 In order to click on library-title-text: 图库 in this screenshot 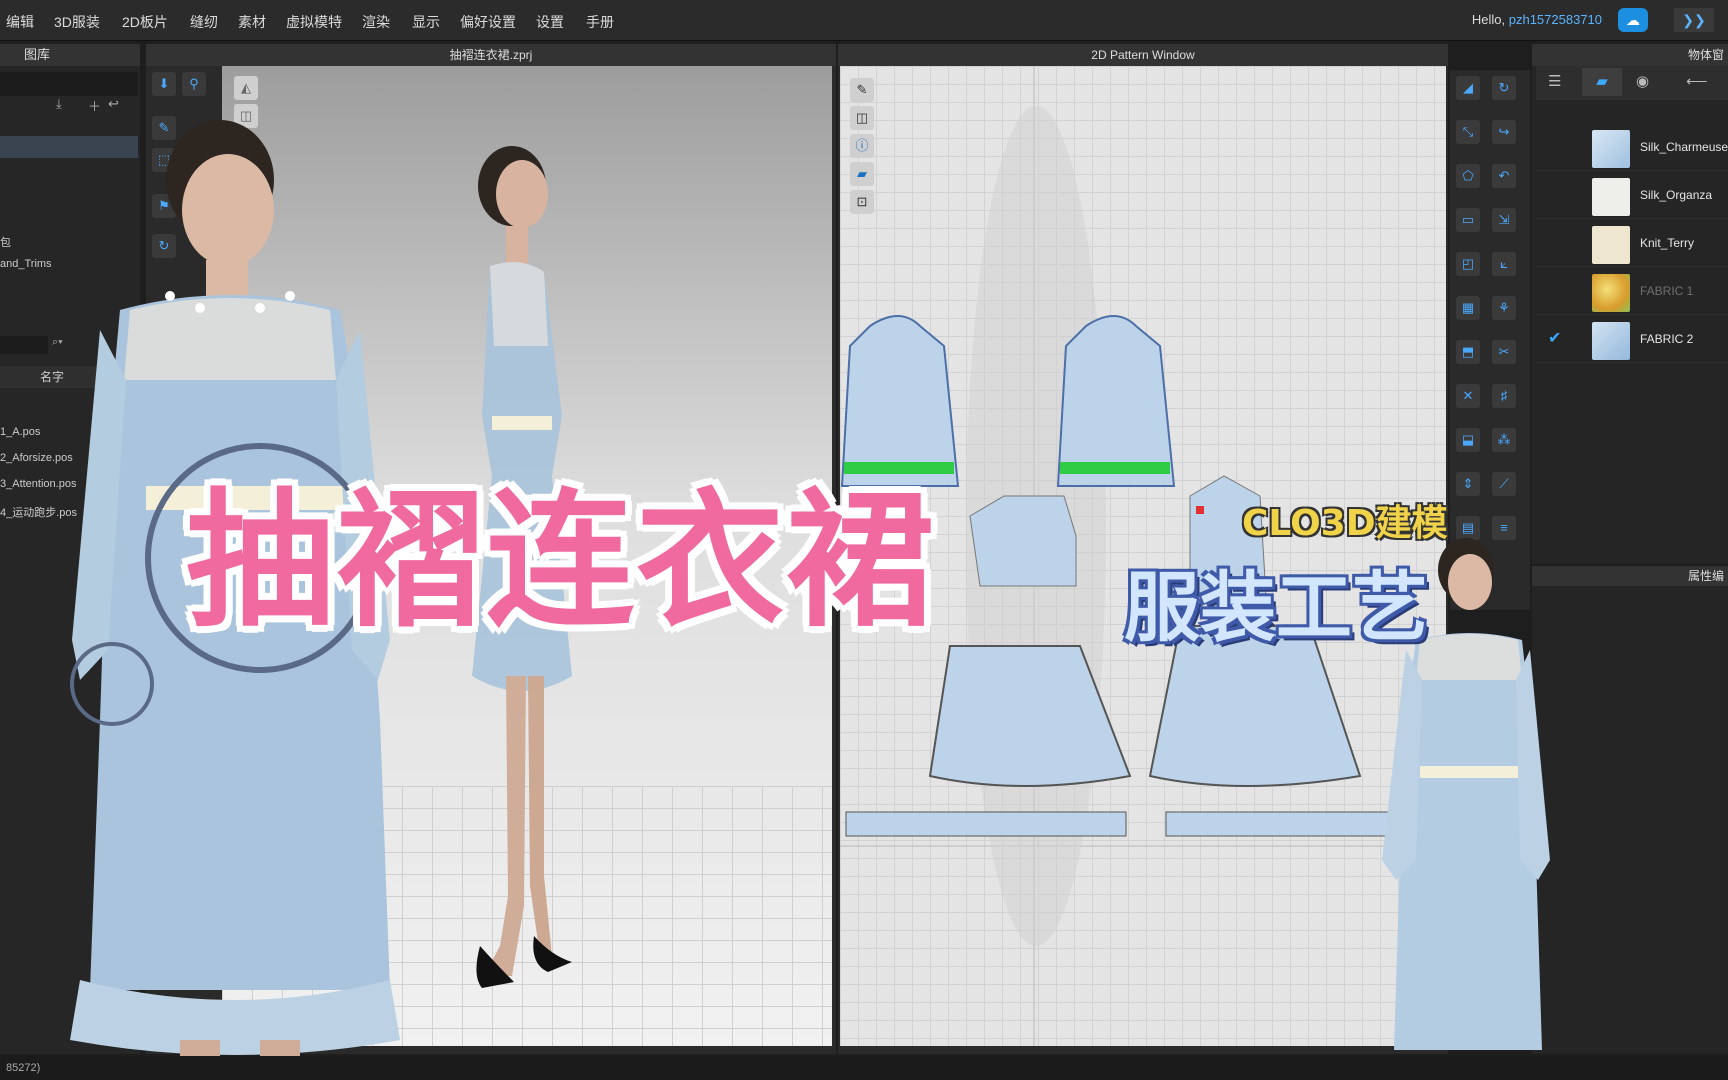, I will do `click(37, 54)`.